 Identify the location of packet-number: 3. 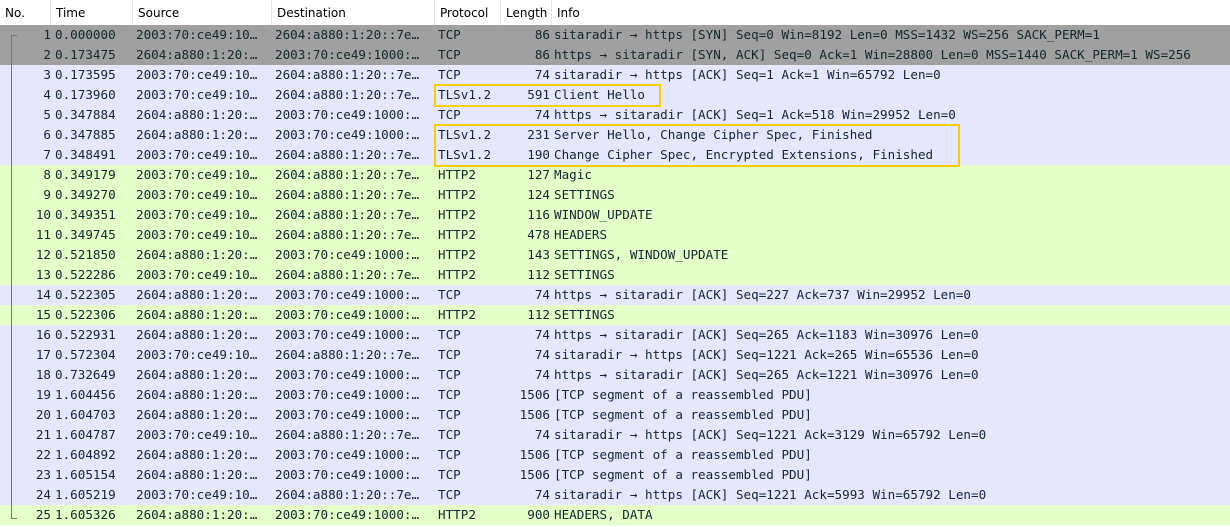
(47, 74).